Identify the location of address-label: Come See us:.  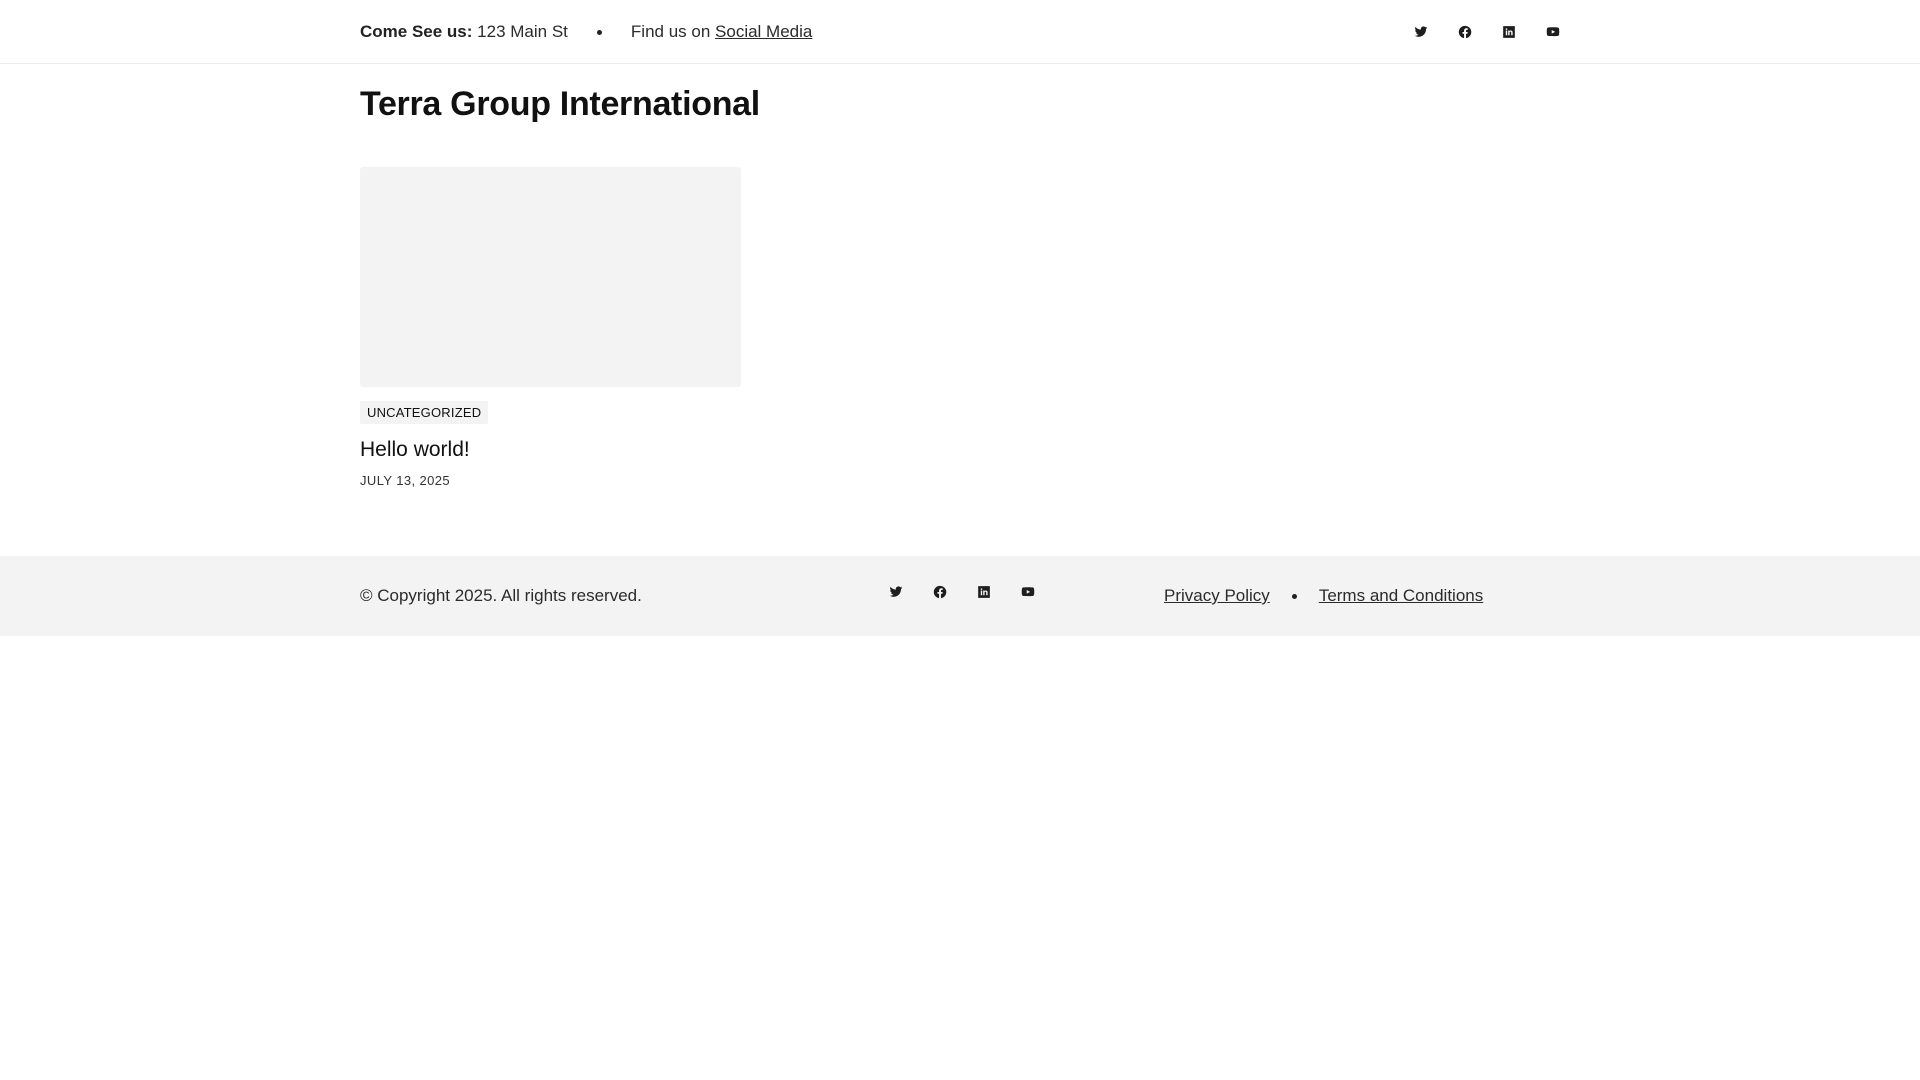
(416, 31).